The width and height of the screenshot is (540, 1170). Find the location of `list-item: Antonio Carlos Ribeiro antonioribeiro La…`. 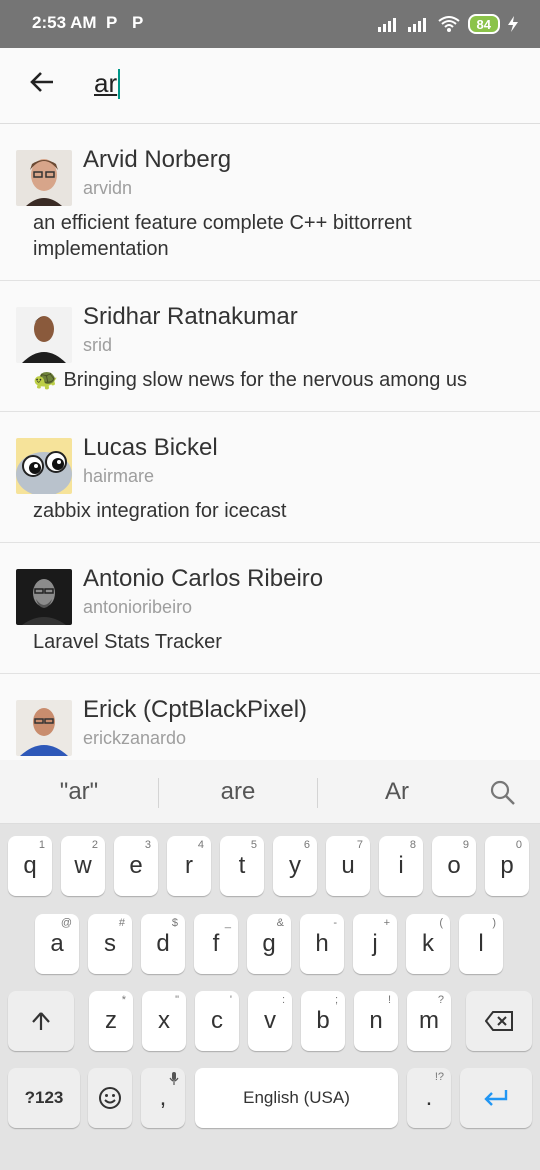

list-item: Antonio Carlos Ribeiro antonioribeiro La… is located at coordinates (270, 608).